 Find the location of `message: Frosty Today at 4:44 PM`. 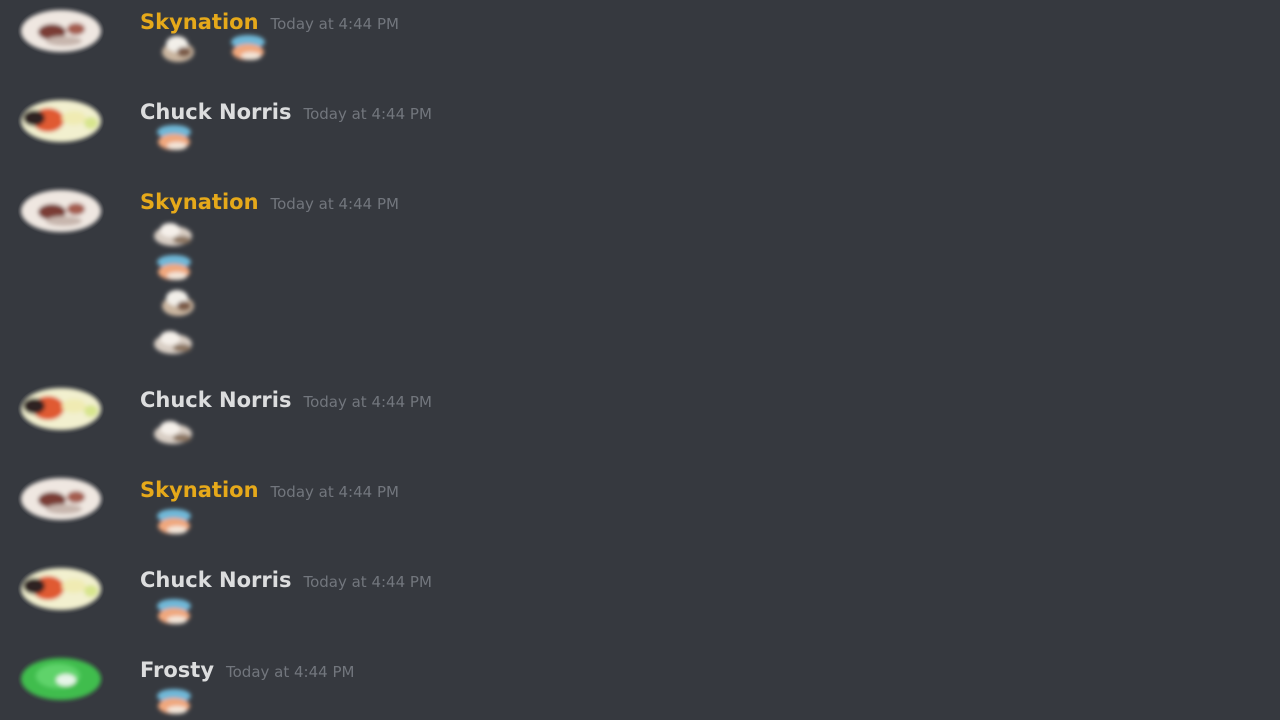

message: Frosty Today at 4:44 PM is located at coordinates (640, 687).